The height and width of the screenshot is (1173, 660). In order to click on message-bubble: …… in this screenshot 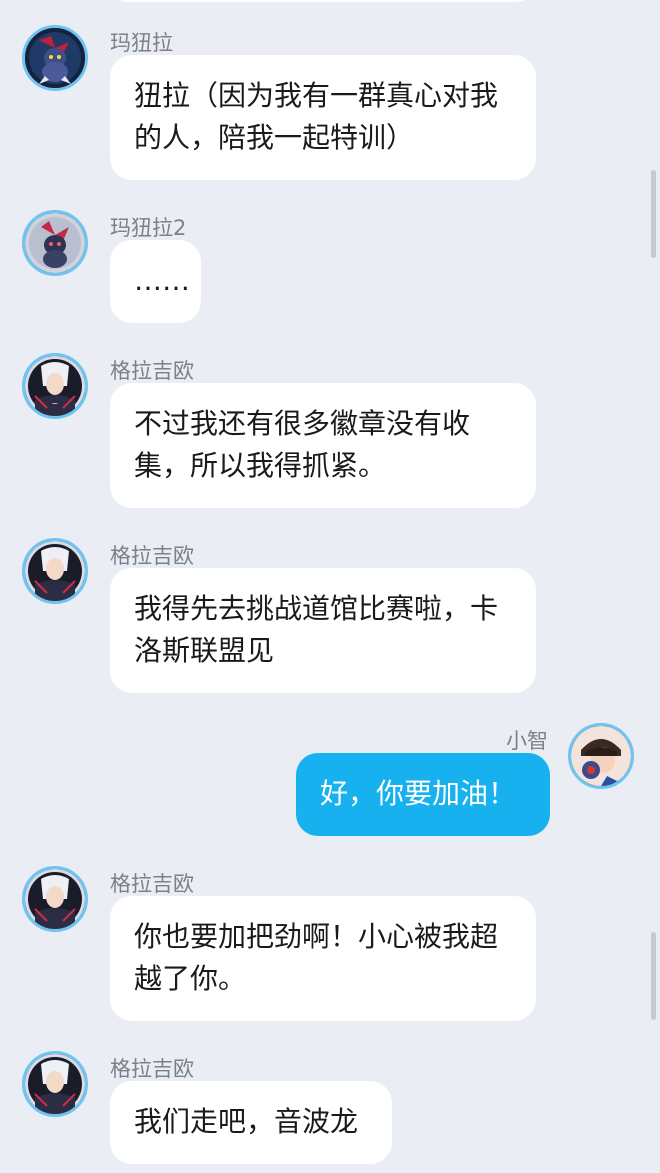, I will do `click(155, 281)`.